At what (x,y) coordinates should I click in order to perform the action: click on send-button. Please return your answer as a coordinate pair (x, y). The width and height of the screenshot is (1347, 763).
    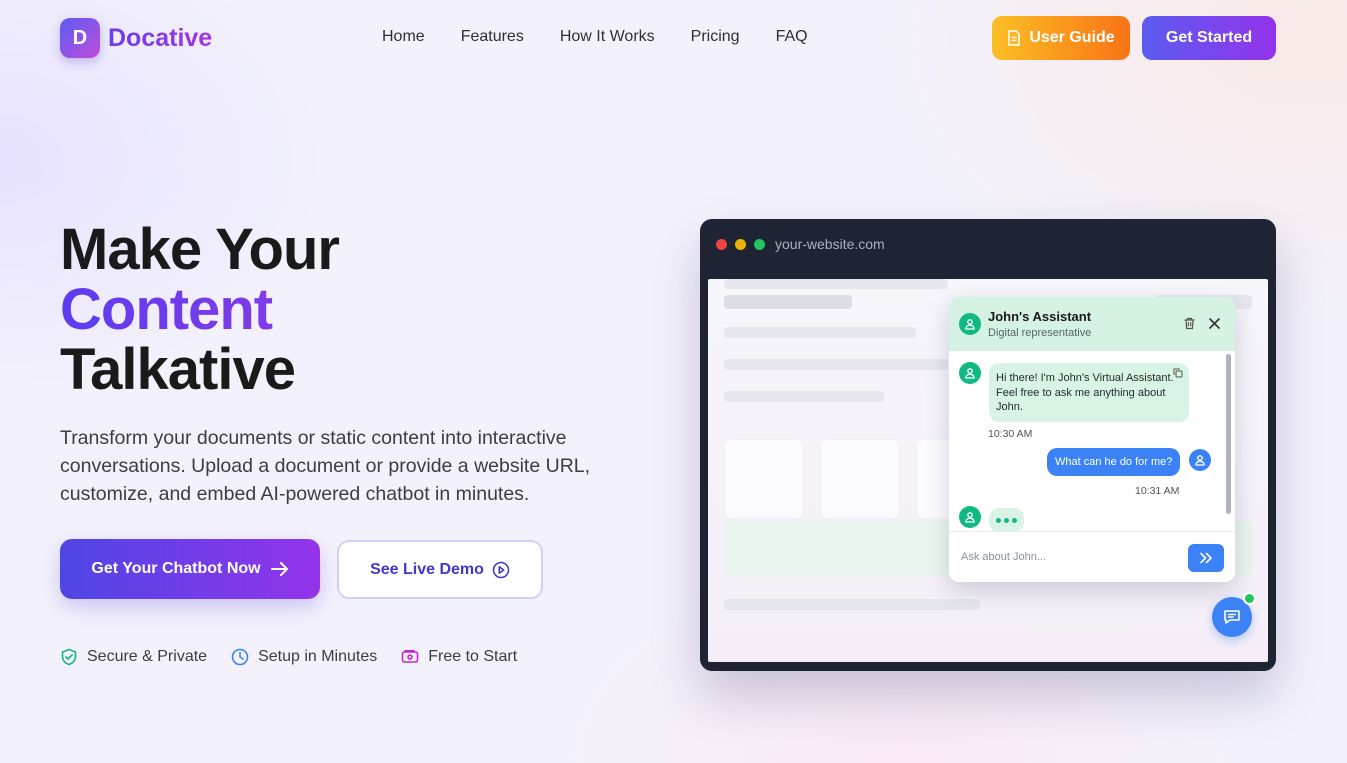
    Looking at the image, I should click on (1206, 558).